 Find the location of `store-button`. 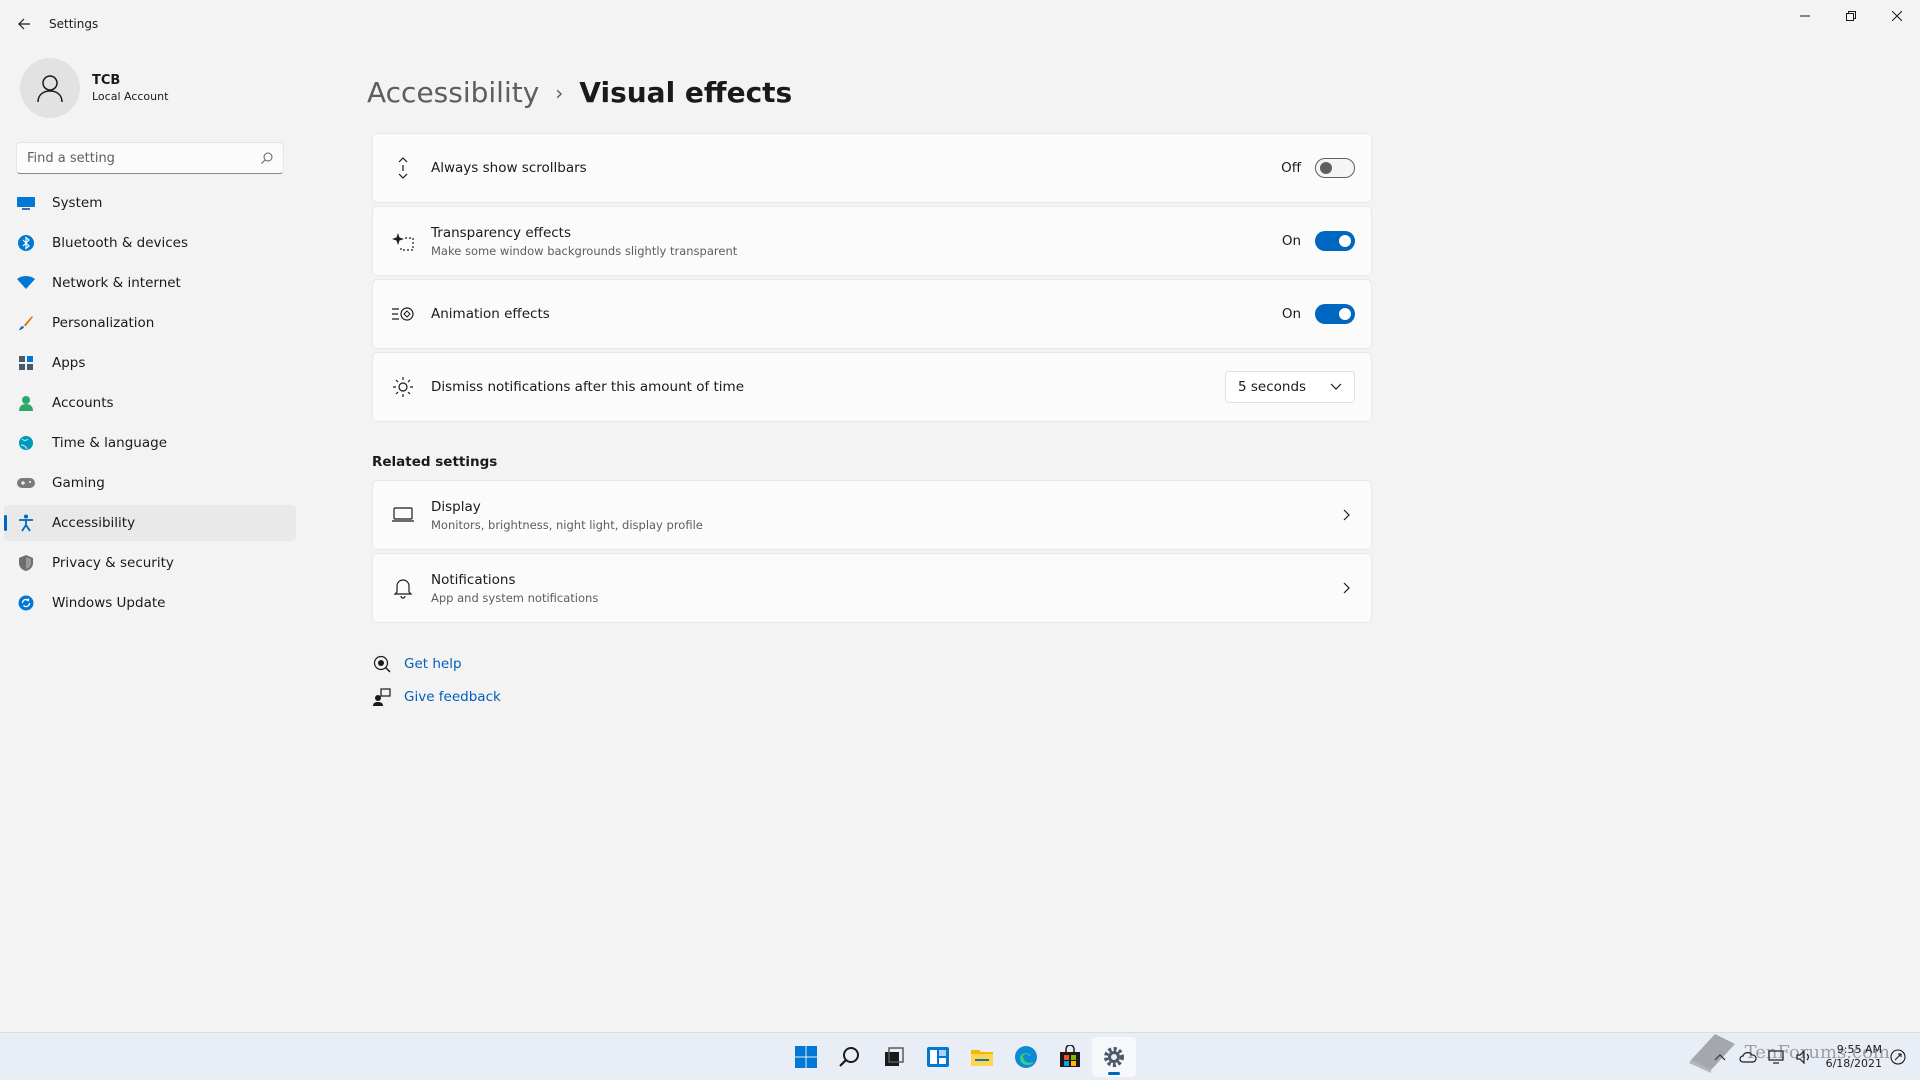

store-button is located at coordinates (1070, 1056).